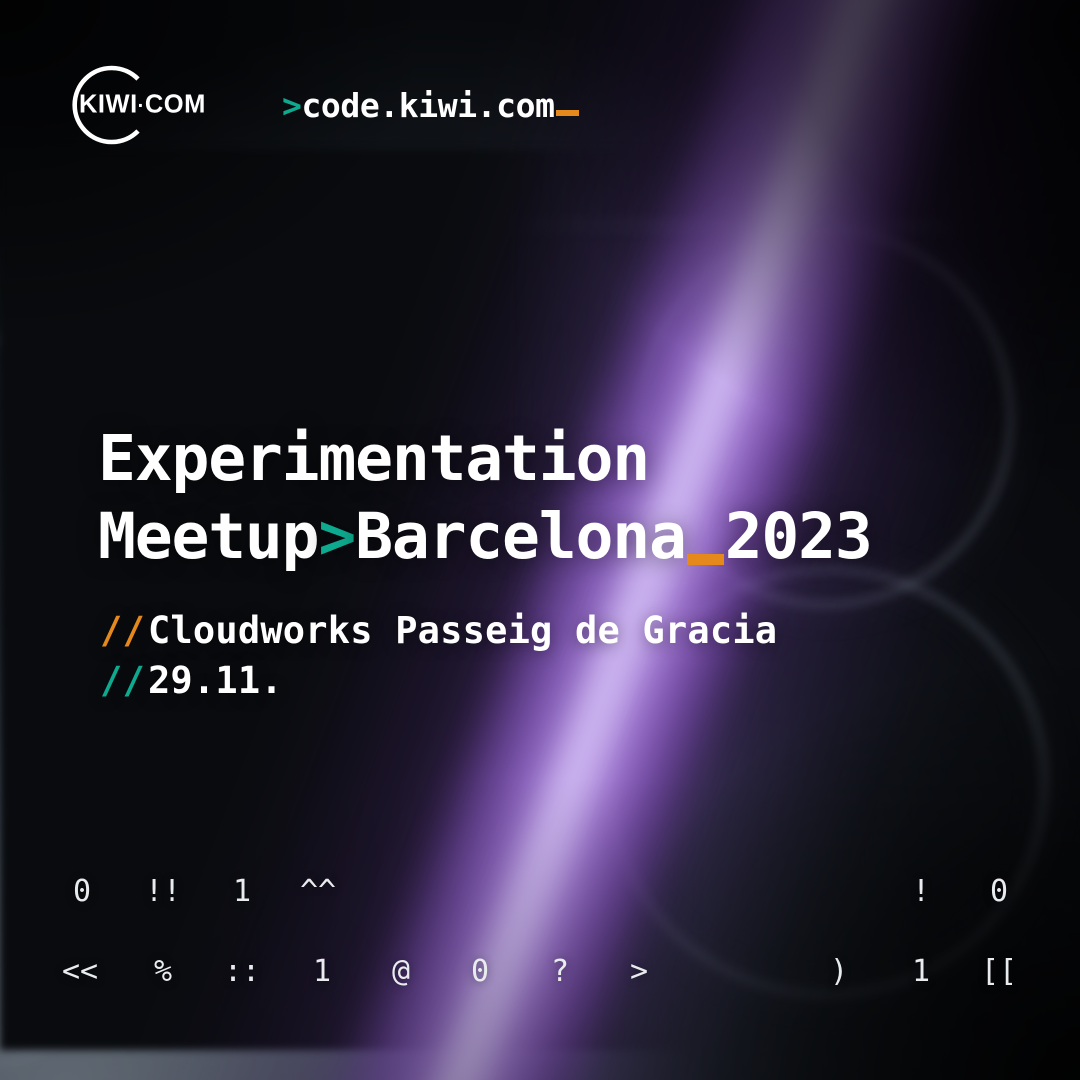 Image resolution: width=1080 pixels, height=1080 pixels. What do you see at coordinates (567, 112) in the screenshot?
I see `terminal-cursor-icon` at bounding box center [567, 112].